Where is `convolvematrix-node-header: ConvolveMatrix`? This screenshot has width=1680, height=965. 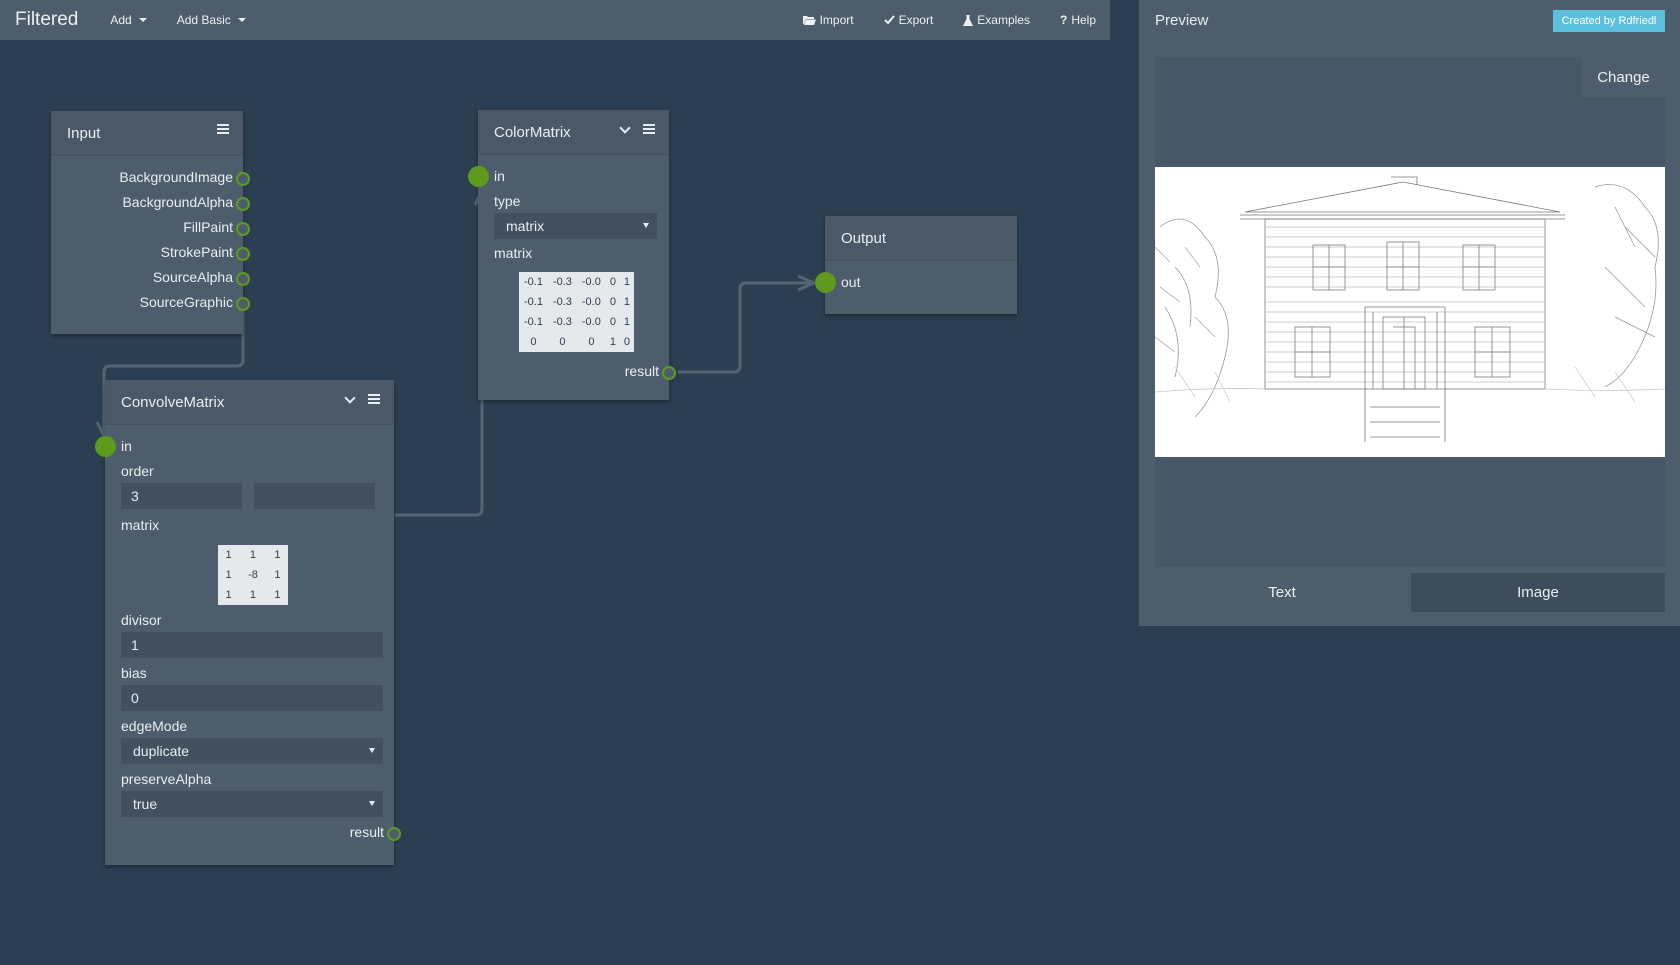 convolvematrix-node-header: ConvolveMatrix is located at coordinates (249, 402).